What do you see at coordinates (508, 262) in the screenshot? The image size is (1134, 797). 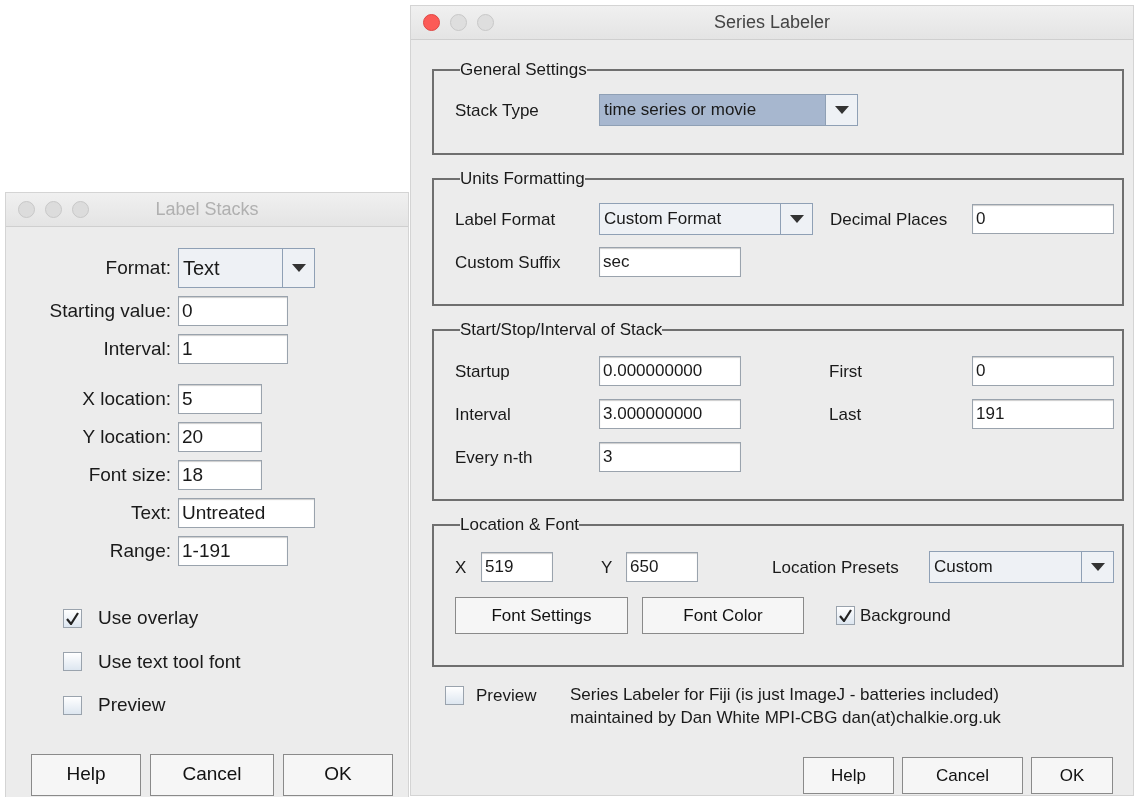 I see `field-label: Custom Suffix` at bounding box center [508, 262].